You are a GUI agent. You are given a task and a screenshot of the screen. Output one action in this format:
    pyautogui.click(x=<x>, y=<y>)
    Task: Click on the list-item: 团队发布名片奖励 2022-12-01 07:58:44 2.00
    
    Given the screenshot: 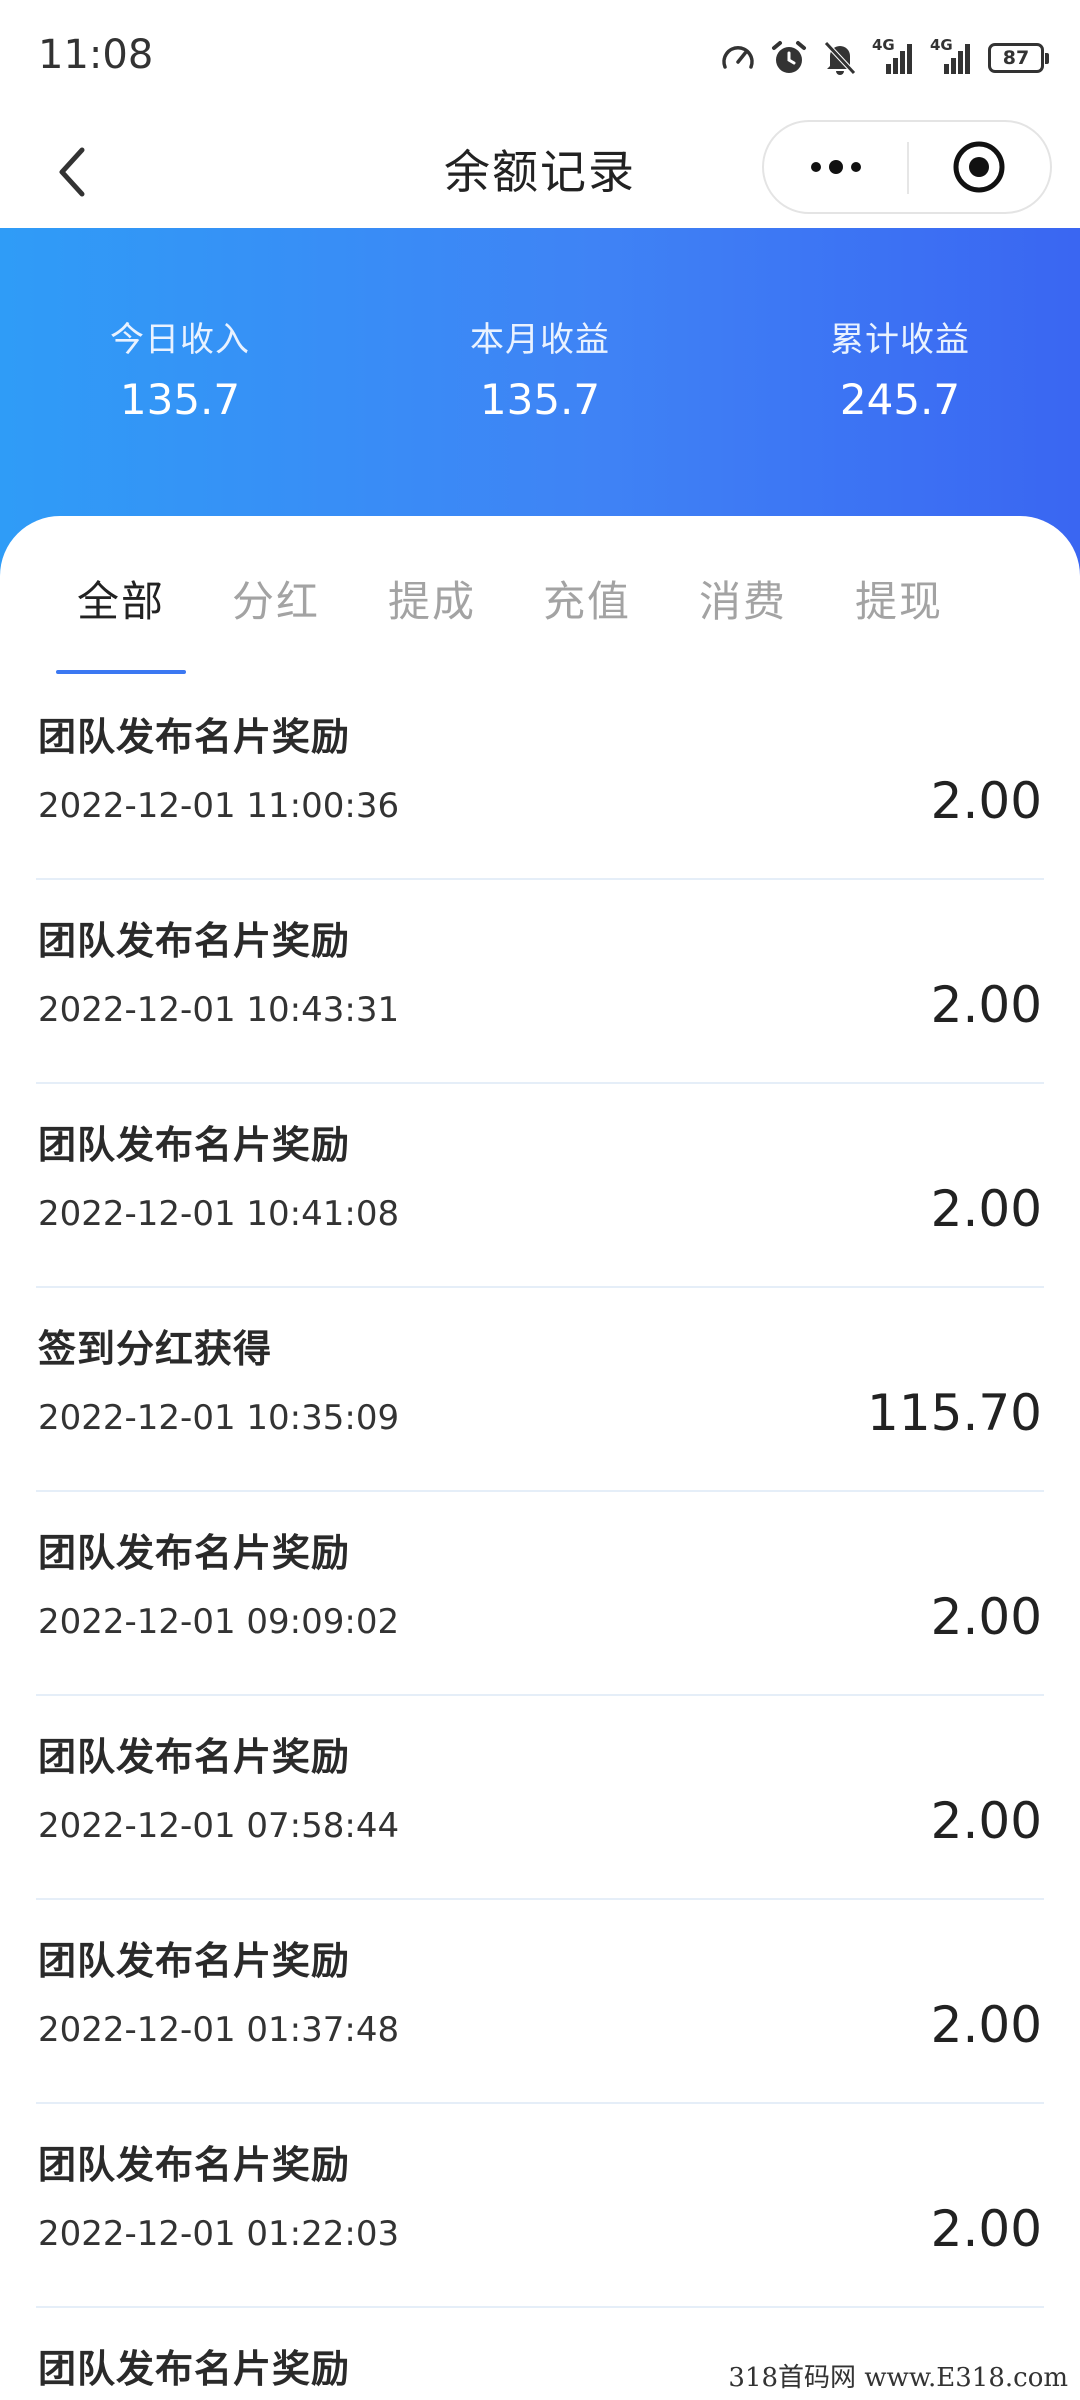 What is the action you would take?
    pyautogui.click(x=540, y=1798)
    